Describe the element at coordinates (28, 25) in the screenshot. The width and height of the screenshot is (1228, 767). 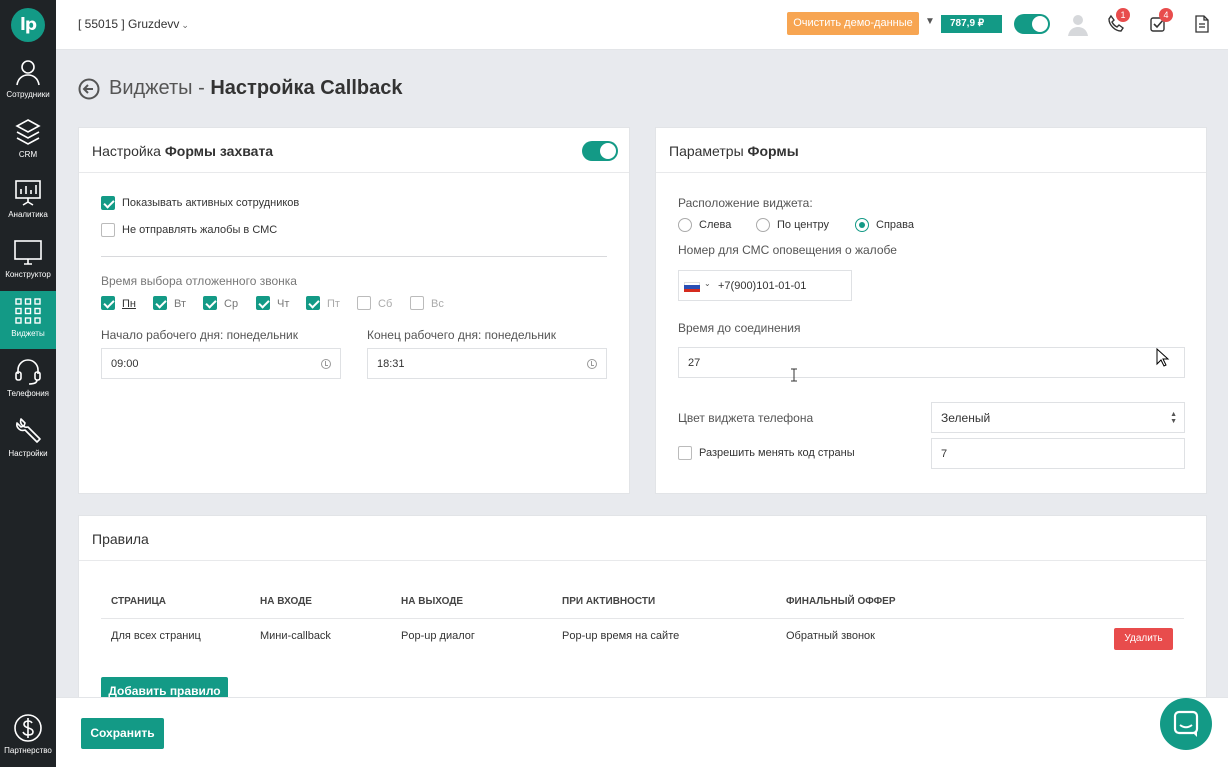
I see `logo: lp` at that location.